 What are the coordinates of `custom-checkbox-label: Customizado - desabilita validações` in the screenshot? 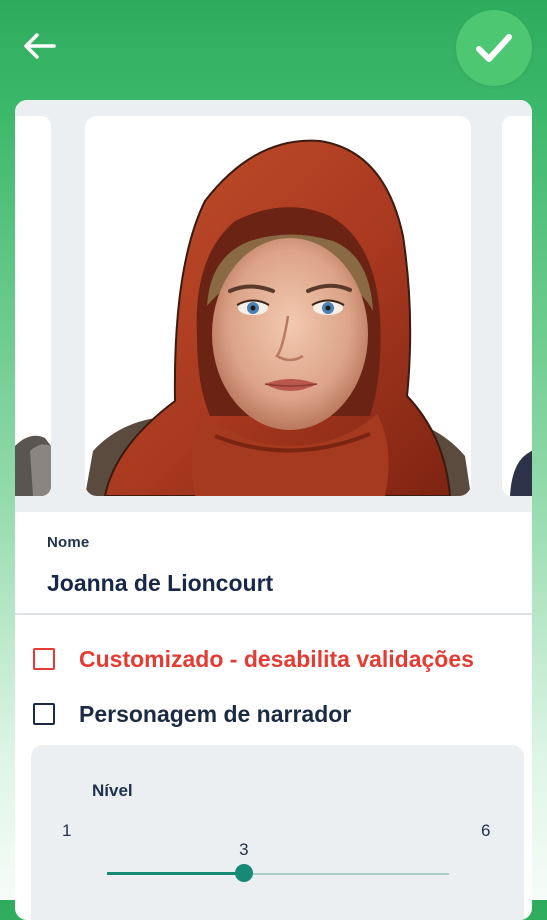 It's located at (276, 658).